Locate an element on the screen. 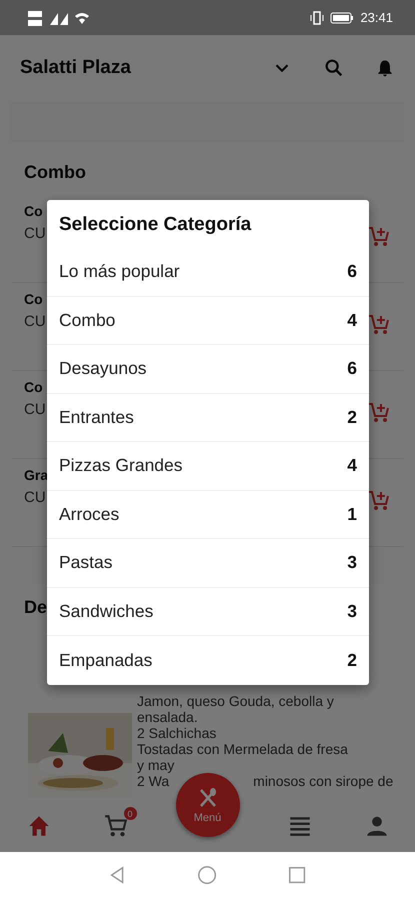 This screenshot has height=900, width=415. section-title: Combo is located at coordinates (55, 172).